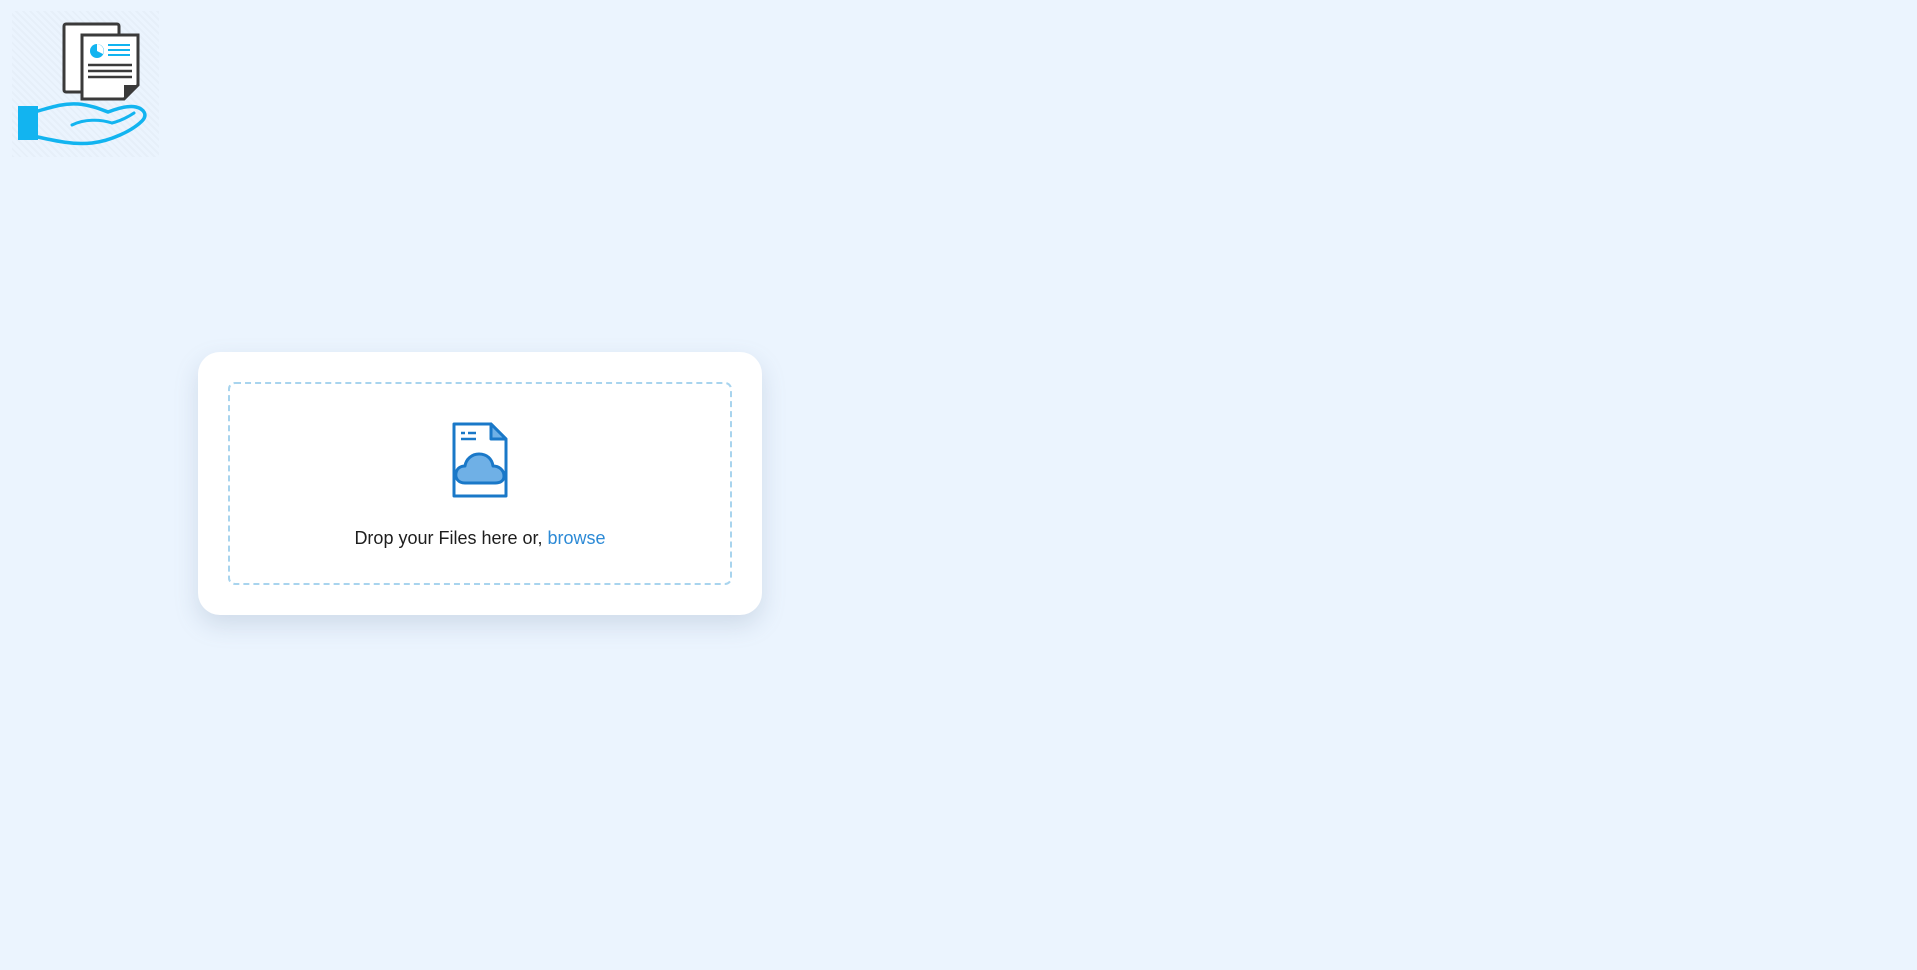 The image size is (1917, 970). I want to click on drop-instructions: Drop your Files here or, browse, so click(480, 538).